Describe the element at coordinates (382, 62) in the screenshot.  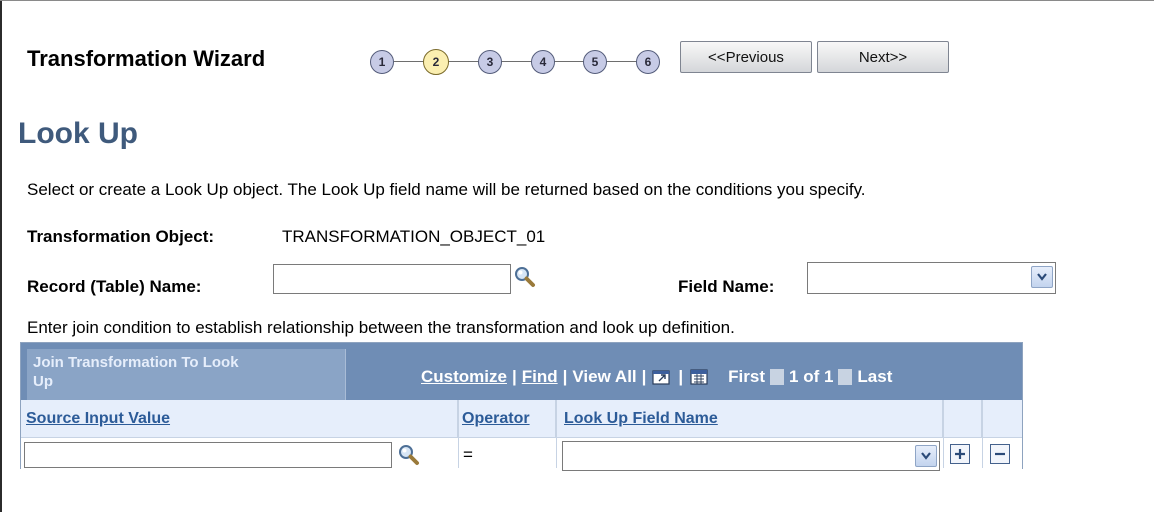
I see `step-1: 1` at that location.